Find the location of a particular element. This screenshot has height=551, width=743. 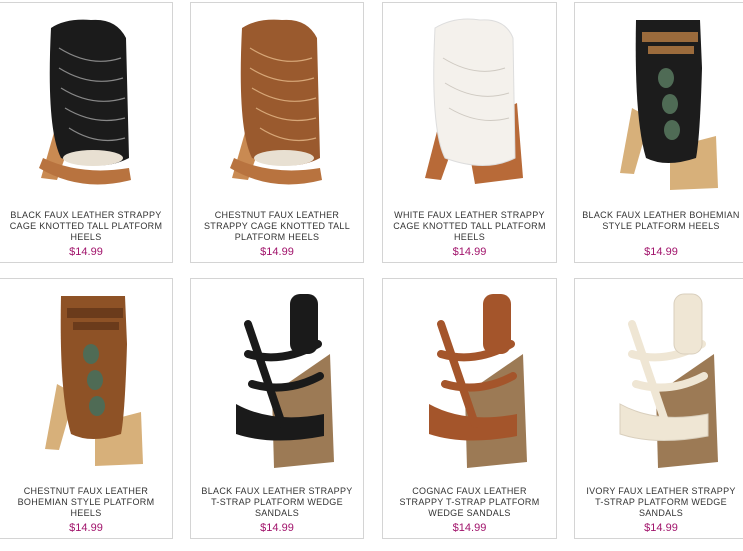

shoe-image-ivory-tstrap-wedge is located at coordinates (668, 380).